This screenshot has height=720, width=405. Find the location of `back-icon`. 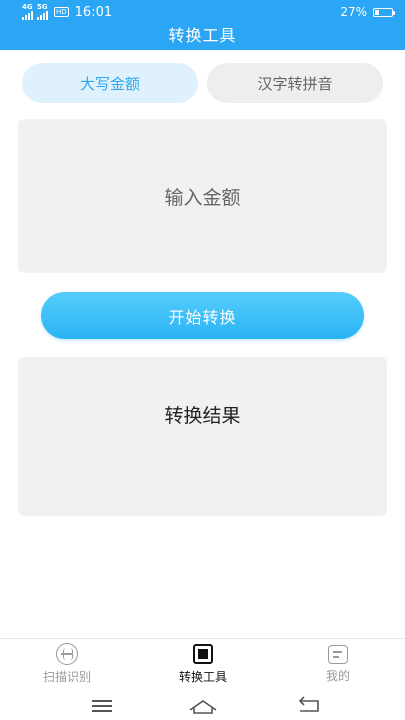

back-icon is located at coordinates (308, 705).